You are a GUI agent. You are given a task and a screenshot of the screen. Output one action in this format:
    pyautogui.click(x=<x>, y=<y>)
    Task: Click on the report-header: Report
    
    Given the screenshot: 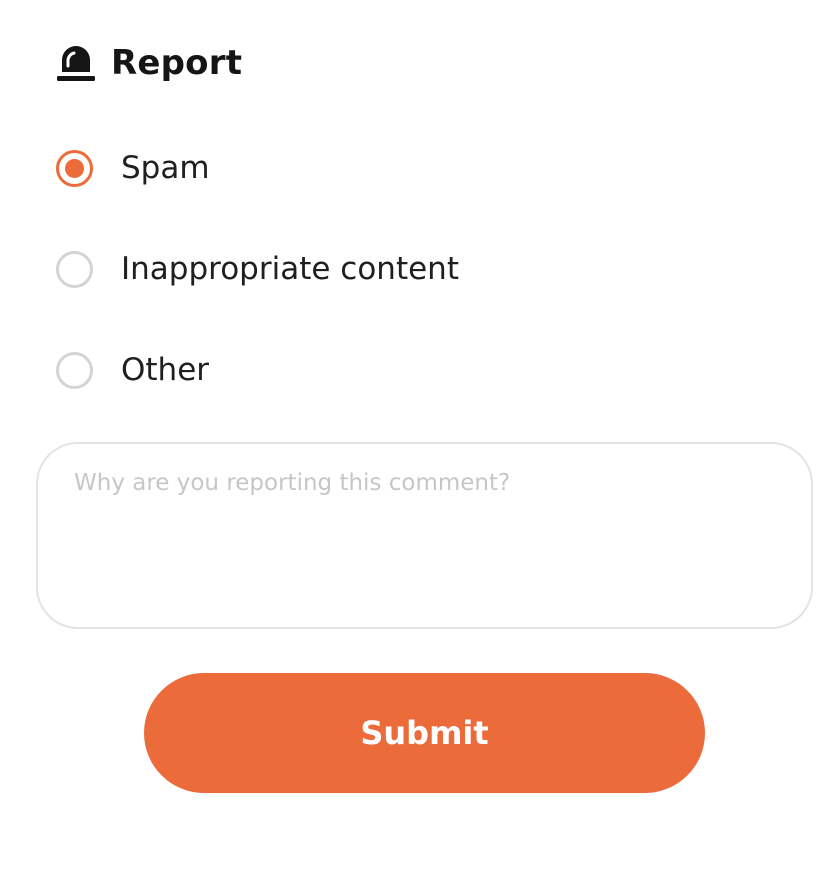 What is the action you would take?
    pyautogui.click(x=148, y=63)
    